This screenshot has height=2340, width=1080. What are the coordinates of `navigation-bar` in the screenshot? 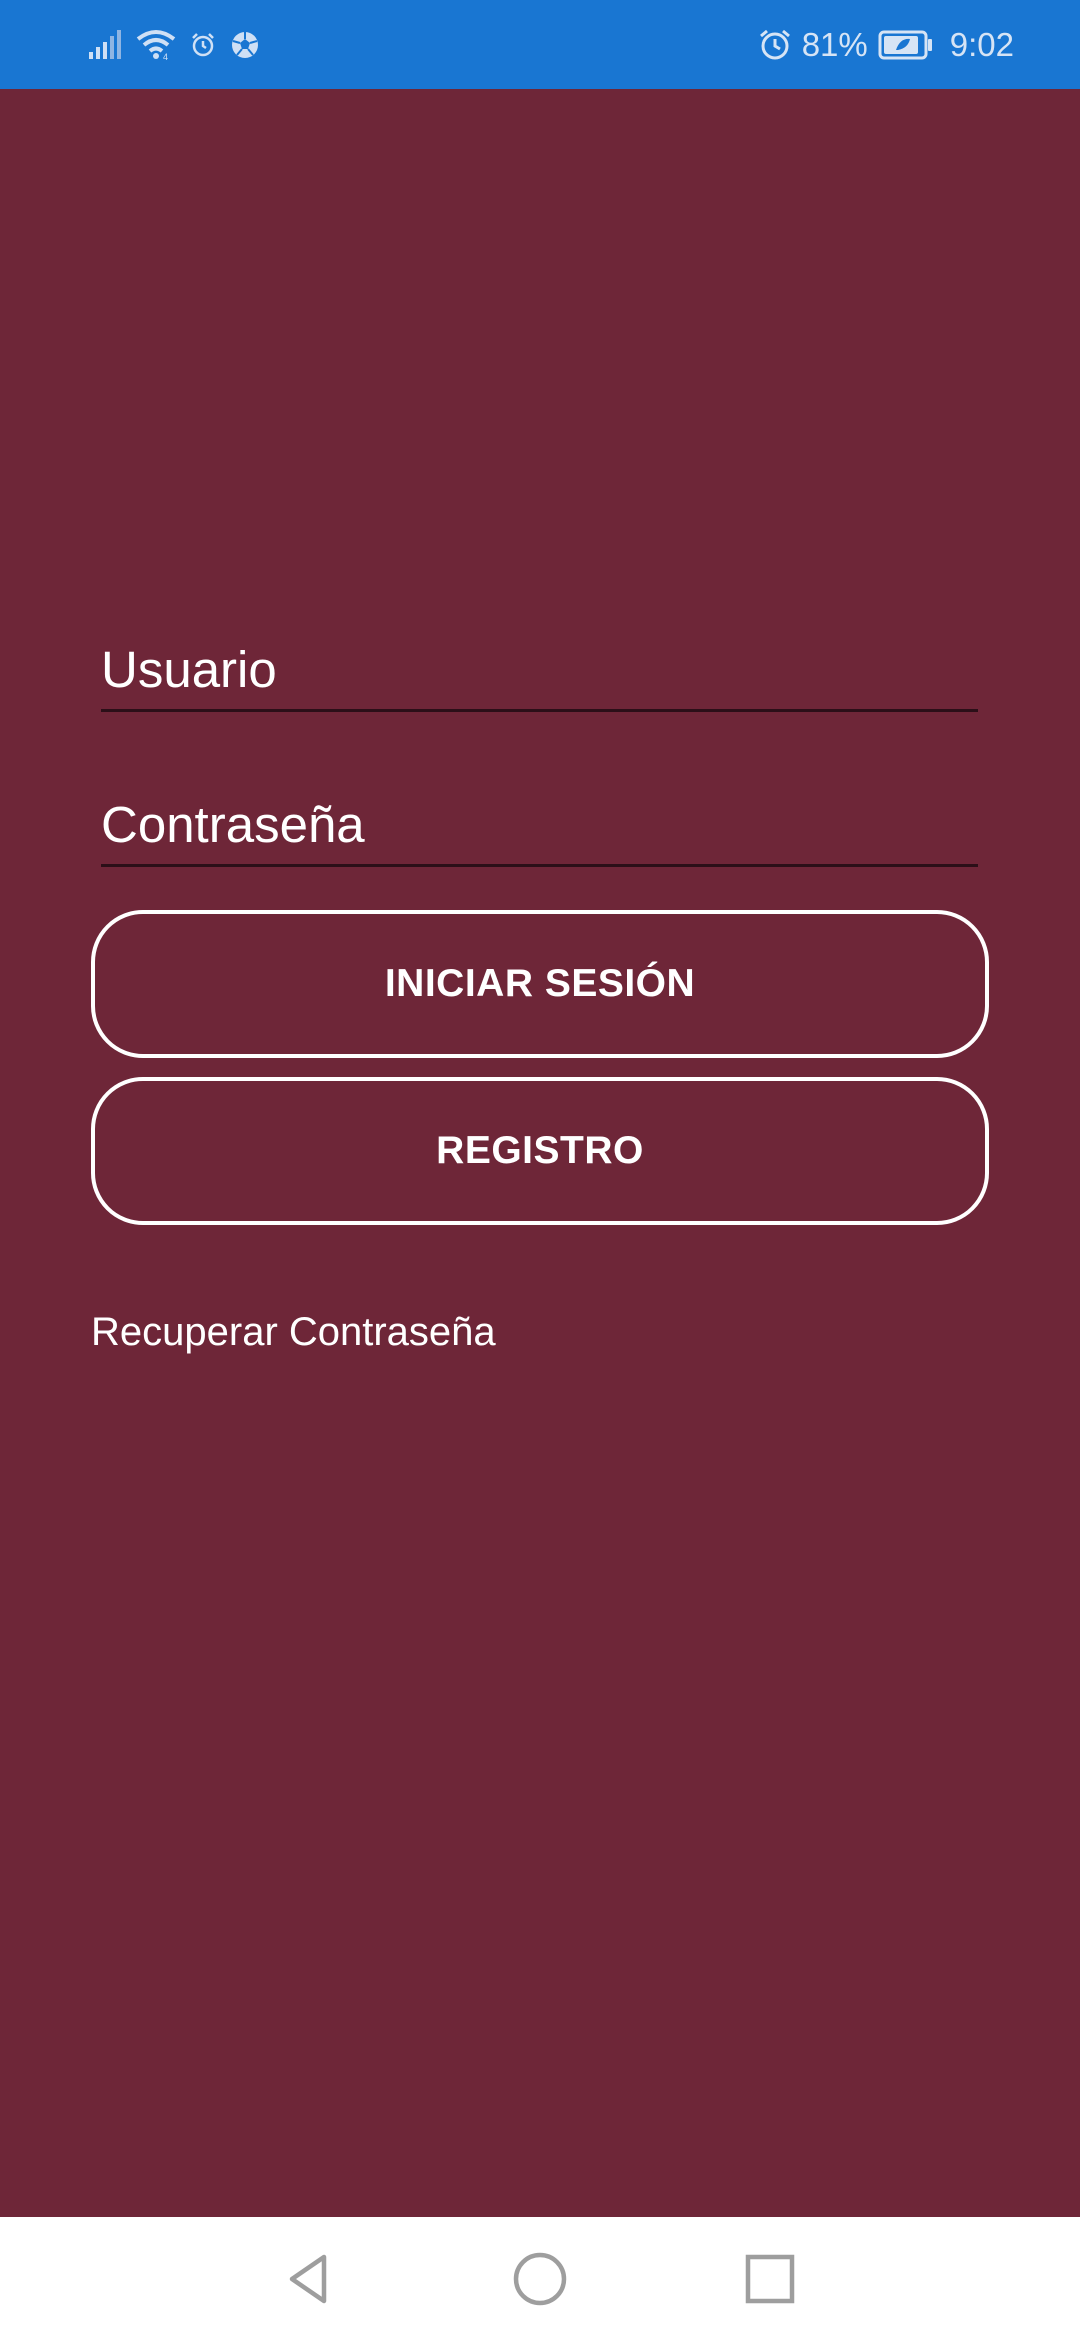 It's located at (540, 2278).